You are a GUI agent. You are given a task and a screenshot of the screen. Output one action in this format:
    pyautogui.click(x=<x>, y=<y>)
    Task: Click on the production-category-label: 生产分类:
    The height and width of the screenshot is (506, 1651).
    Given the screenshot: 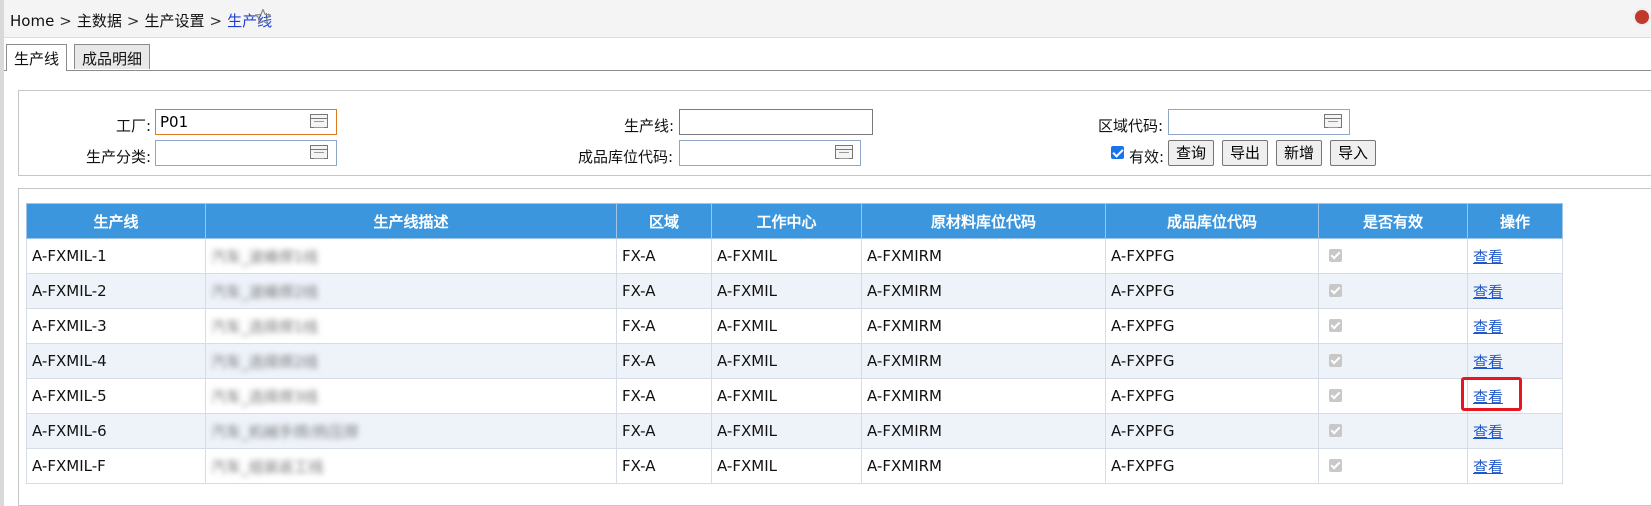 What is the action you would take?
    pyautogui.click(x=119, y=157)
    